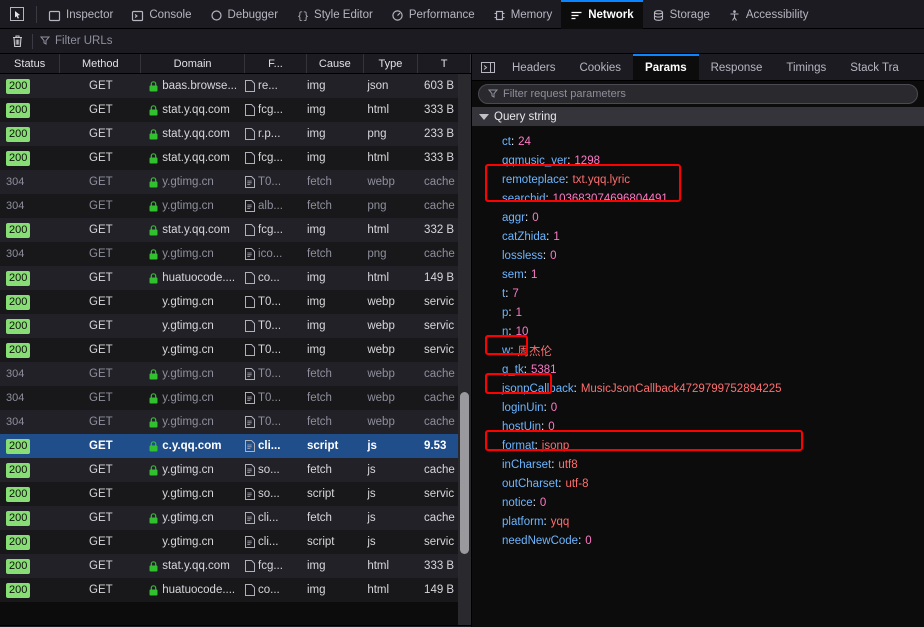 This screenshot has width=924, height=627. What do you see at coordinates (235, 134) in the screenshot?
I see `table-row: 200 GET stat.y.qq.com r.p... img png 233 B` at bounding box center [235, 134].